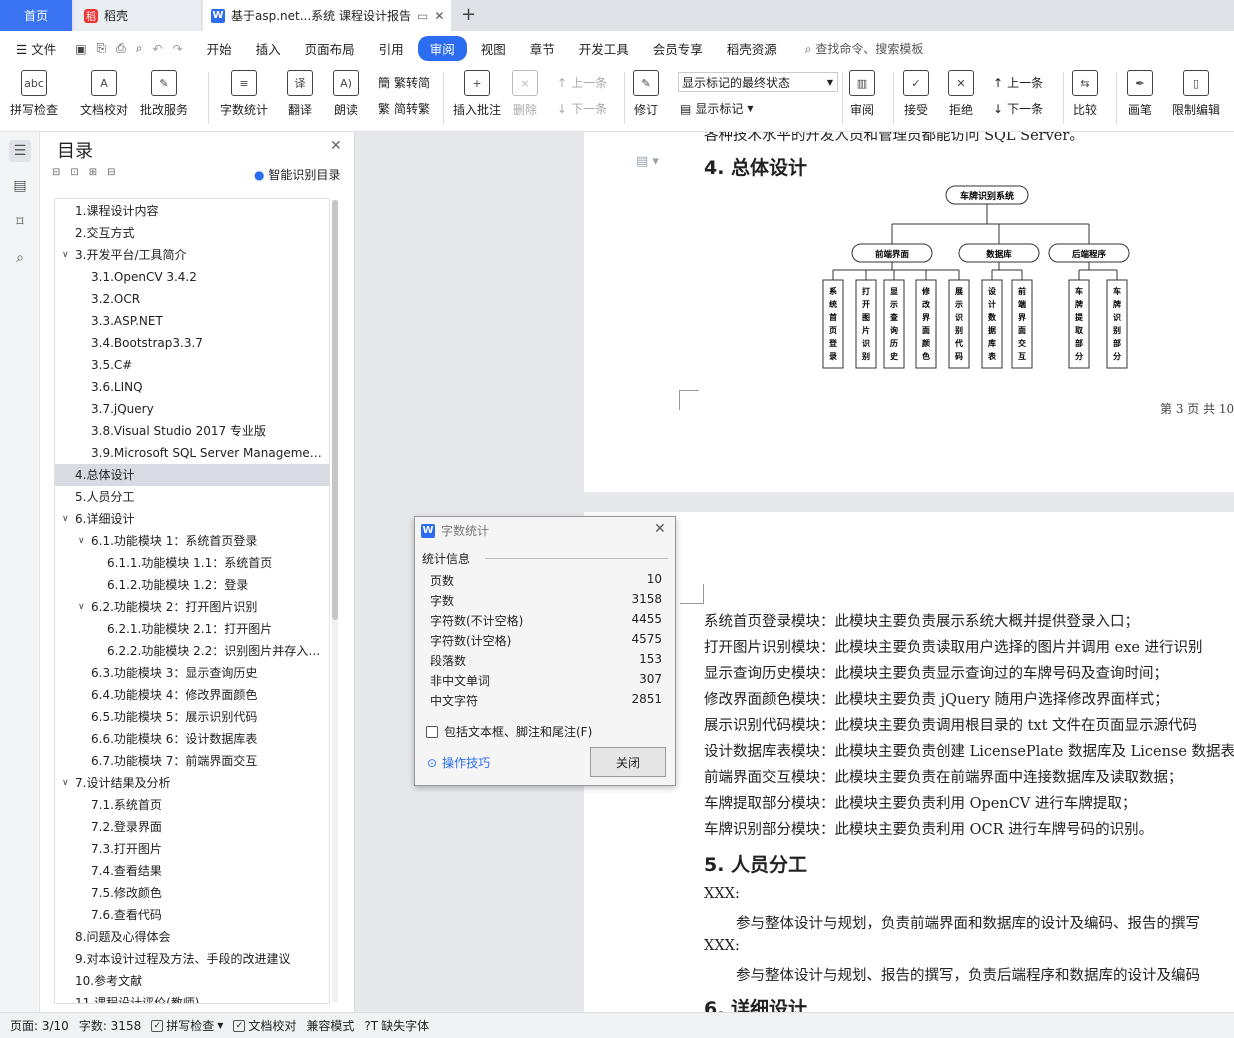  I want to click on toc-scrollbar-thumb, so click(335, 410).